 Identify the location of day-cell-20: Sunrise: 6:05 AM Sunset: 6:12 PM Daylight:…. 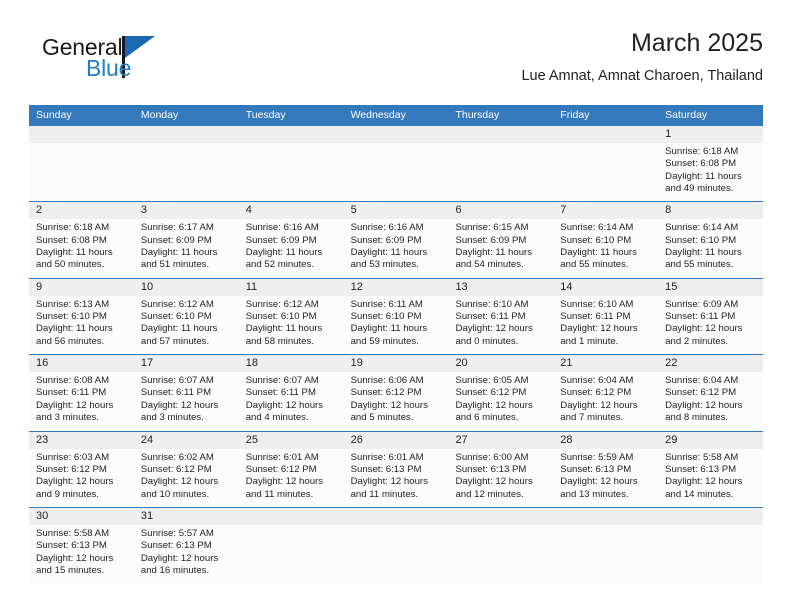
(500, 401).